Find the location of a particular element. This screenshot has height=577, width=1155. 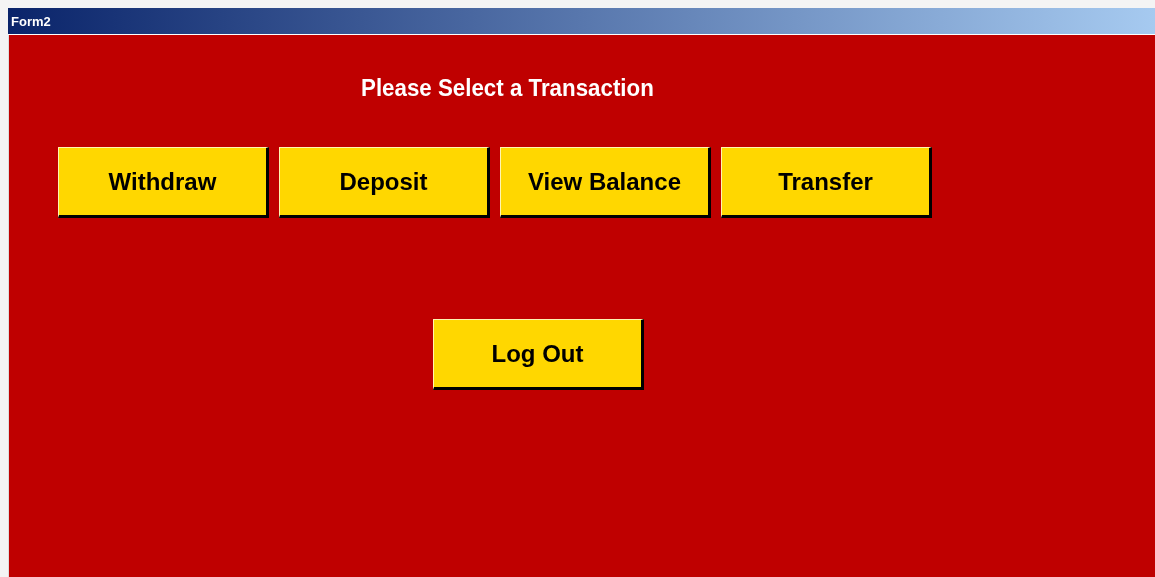

transaction-button: Withdraw is located at coordinates (163, 182).